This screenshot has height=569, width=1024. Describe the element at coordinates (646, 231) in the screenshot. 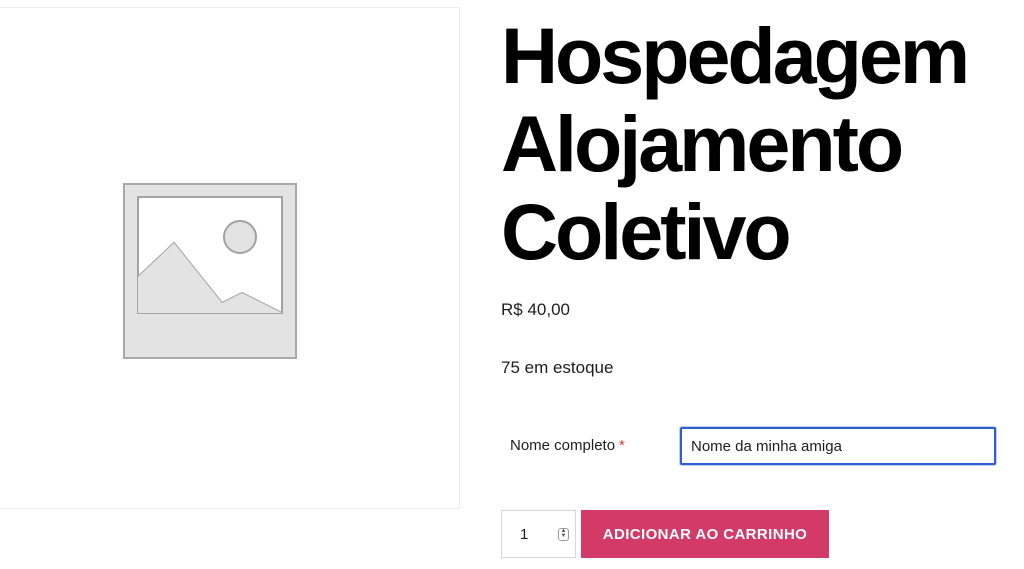

I see `product-title-line: Coletivo` at that location.